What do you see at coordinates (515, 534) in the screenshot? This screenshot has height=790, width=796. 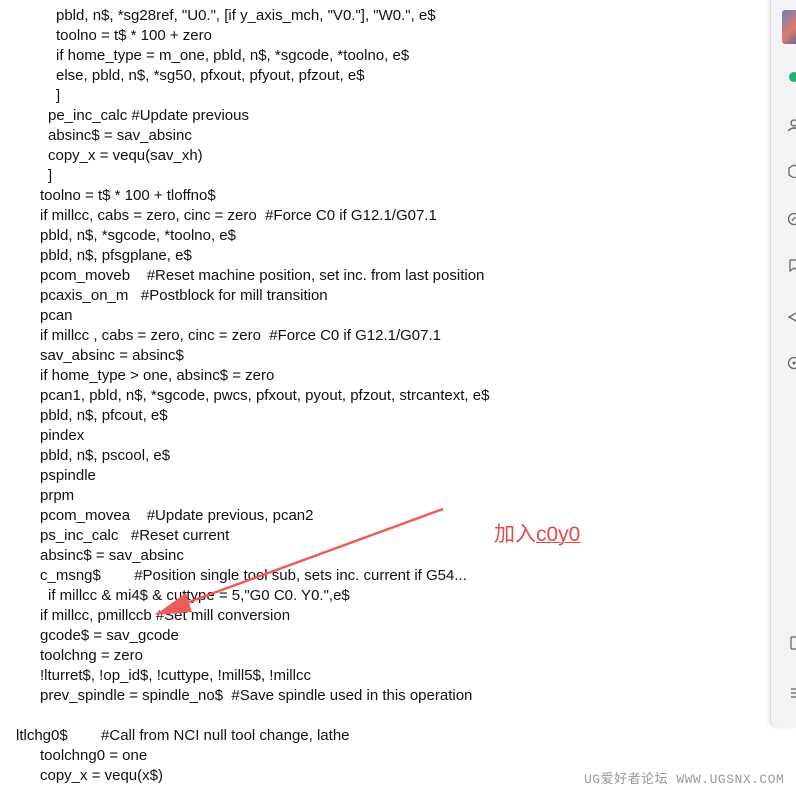 I see `annotation-prefix: 加入` at bounding box center [515, 534].